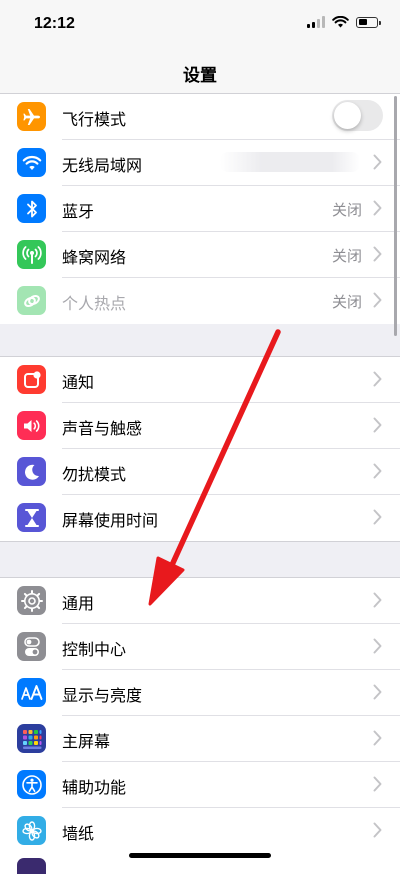  I want to click on settings-row-bluetooth: 蓝牙 关闭, so click(200, 209).